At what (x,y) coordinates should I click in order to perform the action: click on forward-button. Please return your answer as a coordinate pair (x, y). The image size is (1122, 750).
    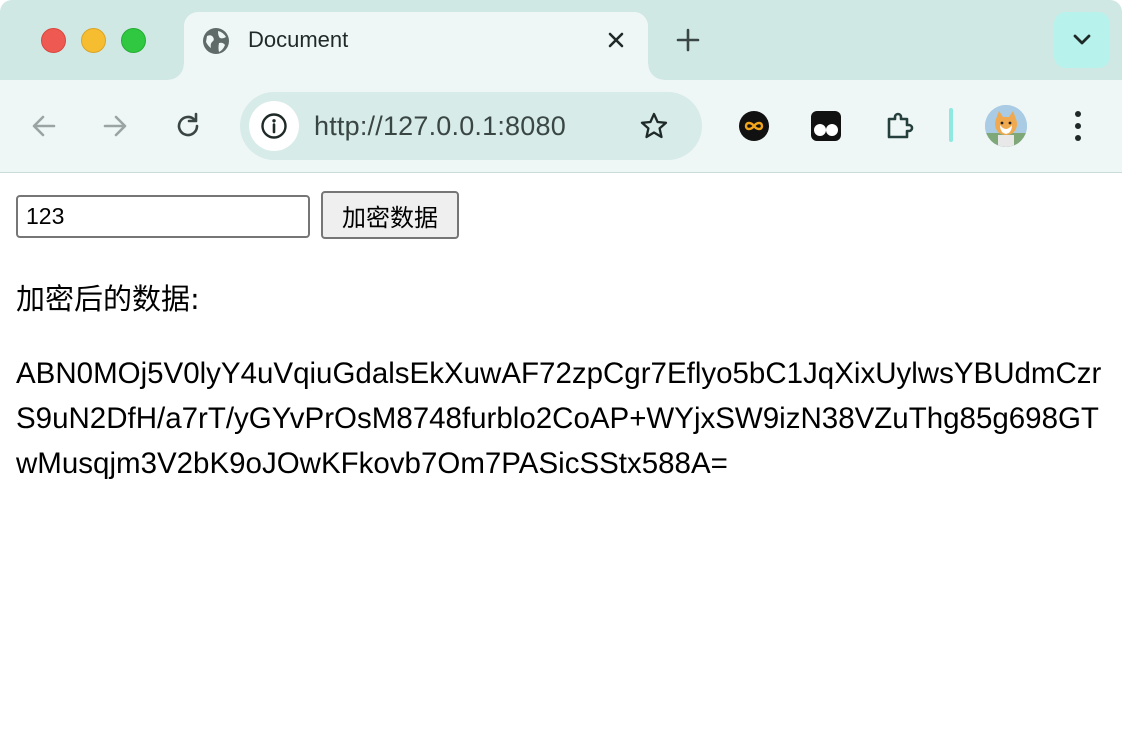
    Looking at the image, I should click on (115, 126).